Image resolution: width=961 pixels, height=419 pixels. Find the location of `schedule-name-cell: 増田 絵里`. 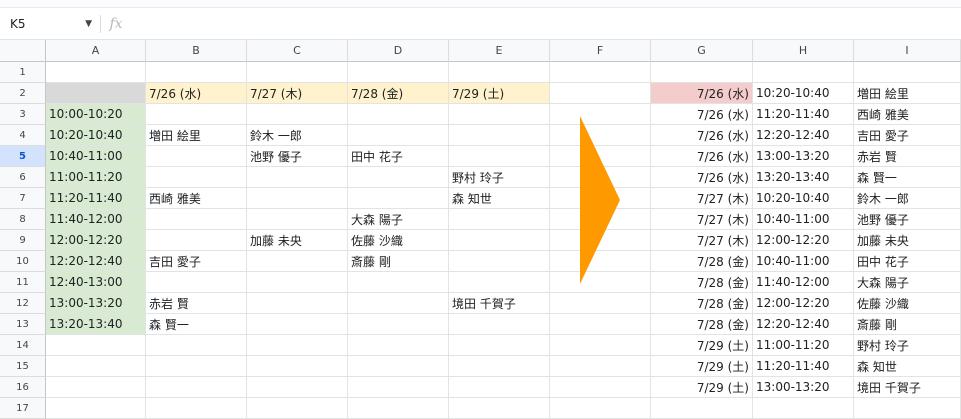

schedule-name-cell: 増田 絵里 is located at coordinates (196, 135).